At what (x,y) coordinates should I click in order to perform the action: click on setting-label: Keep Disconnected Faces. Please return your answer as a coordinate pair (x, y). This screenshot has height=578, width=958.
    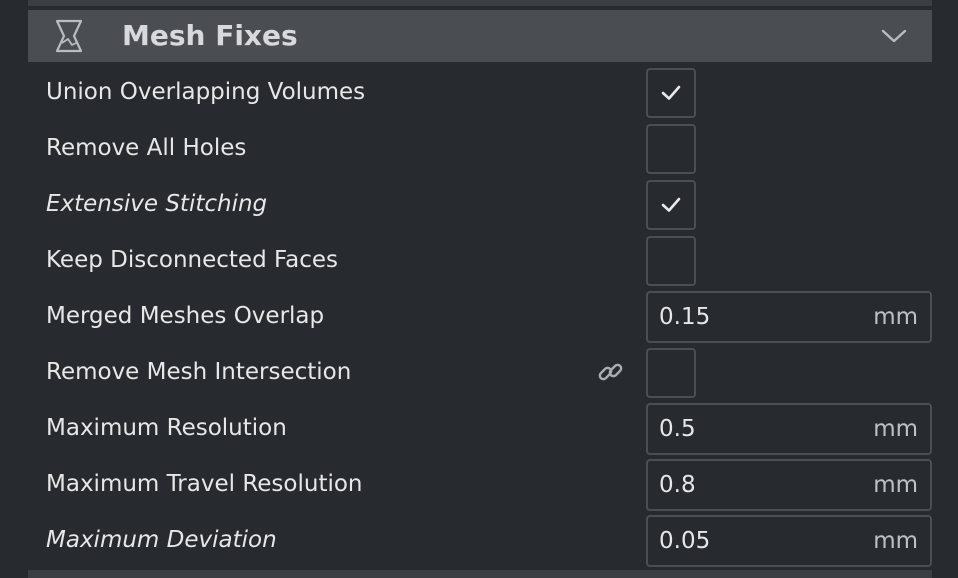
    Looking at the image, I should click on (192, 260).